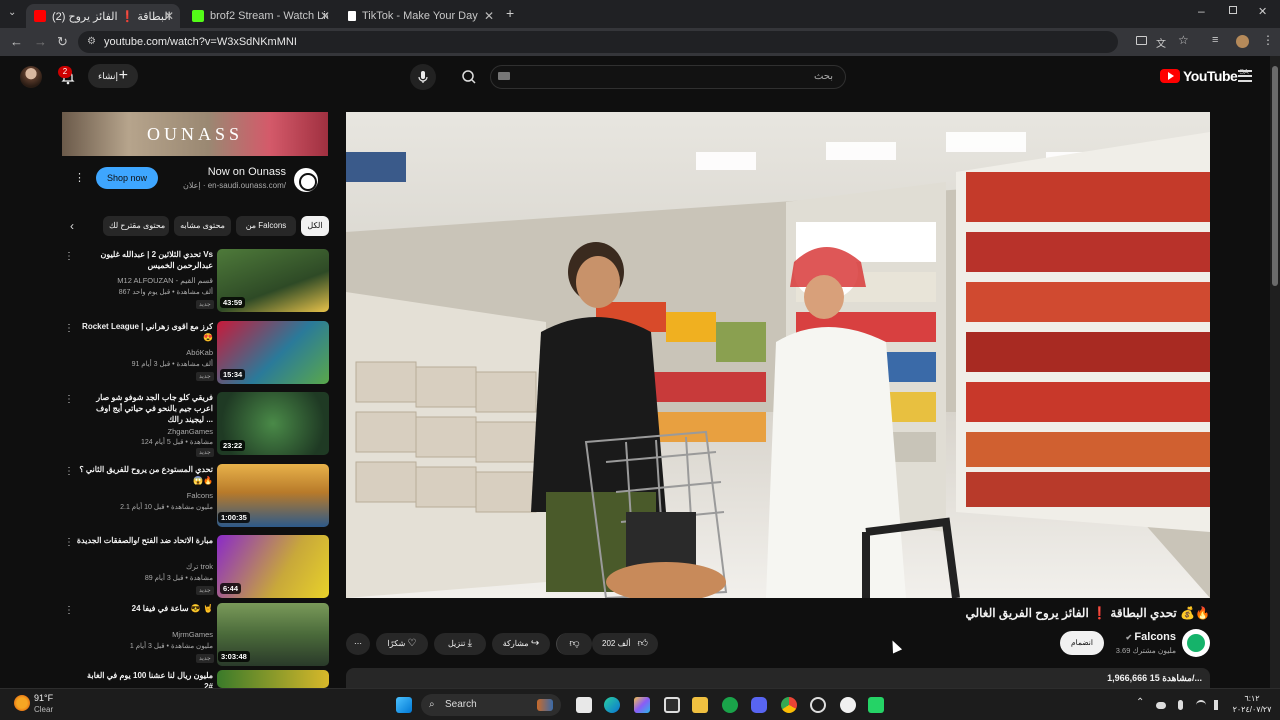  Describe the element at coordinates (144, 352) in the screenshot. I see `channel-name: AbóKab` at that location.